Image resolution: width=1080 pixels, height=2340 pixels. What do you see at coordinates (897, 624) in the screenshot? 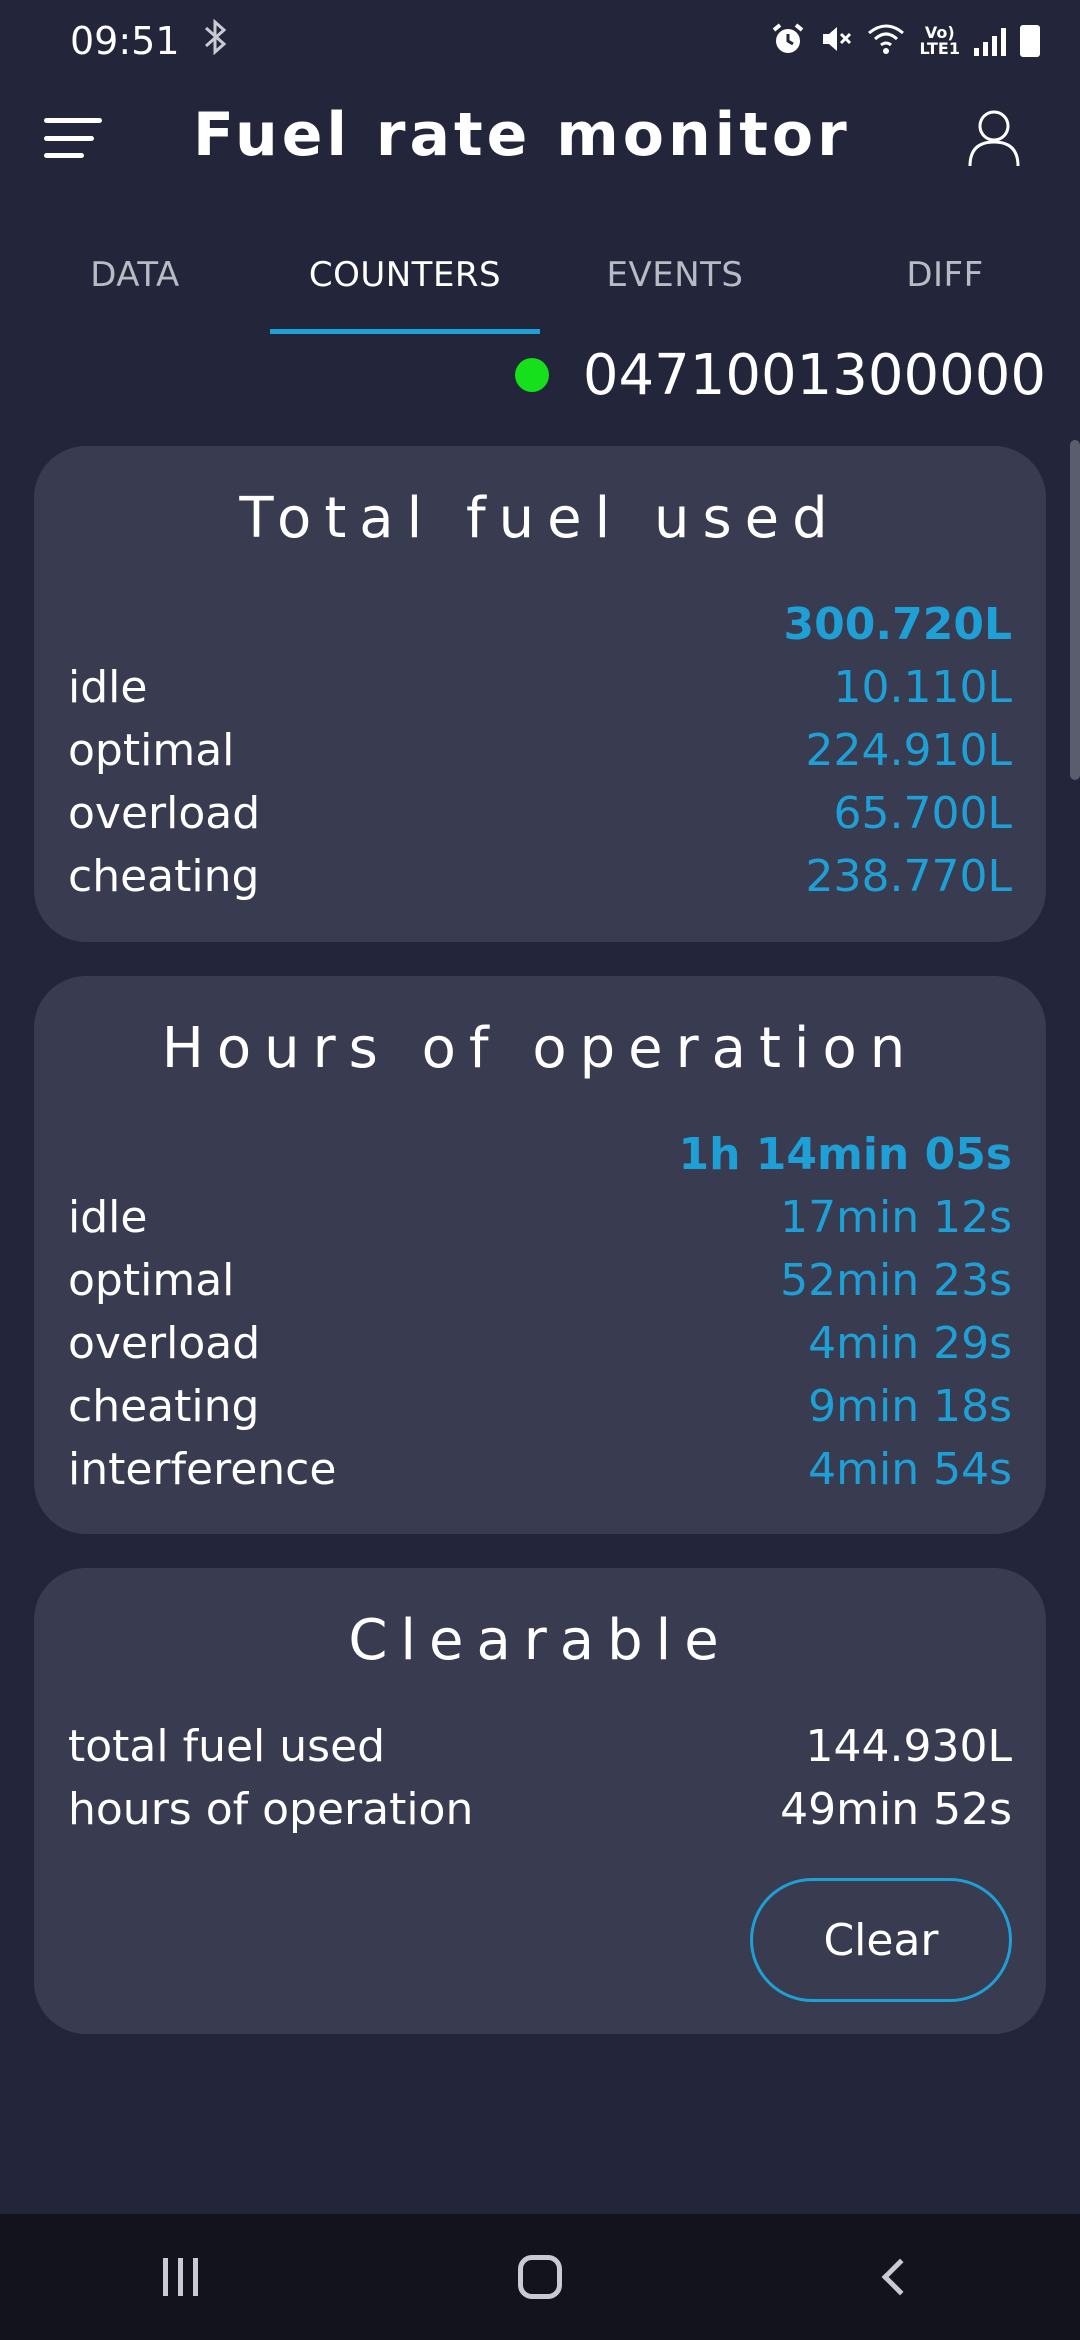
I see `total-fuel-total-value: 300.720L` at bounding box center [897, 624].